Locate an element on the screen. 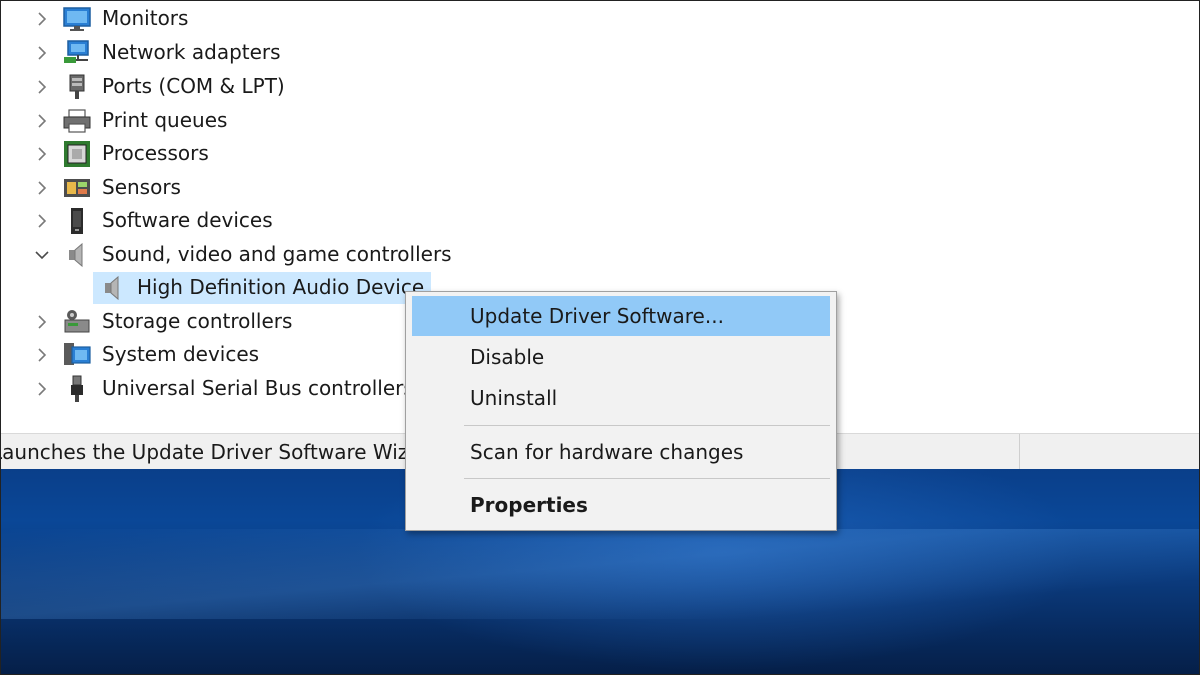 Image resolution: width=1200 pixels, height=675 pixels. network-adapter-icon is located at coordinates (77, 53).